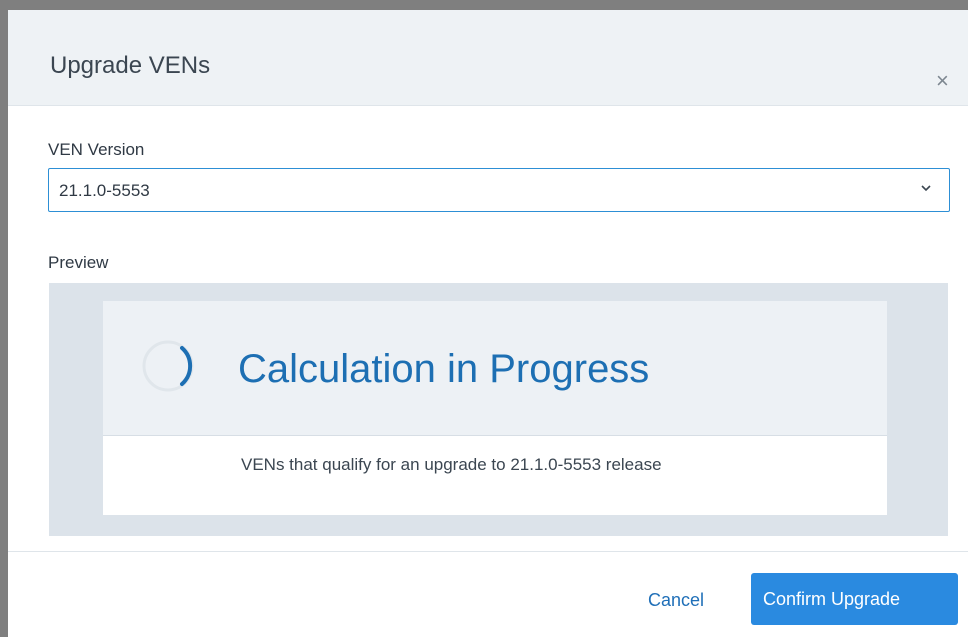 The width and height of the screenshot is (968, 637). What do you see at coordinates (78, 262) in the screenshot?
I see `preview-label: Preview` at bounding box center [78, 262].